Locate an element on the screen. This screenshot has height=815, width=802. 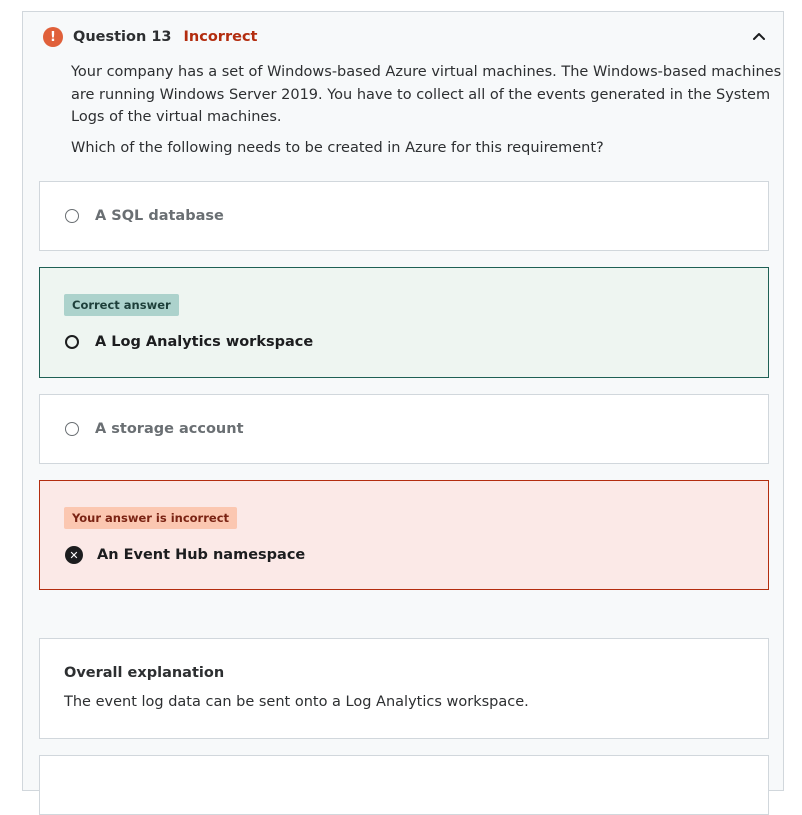
option-storage-account: A storage account is located at coordinates (404, 429).